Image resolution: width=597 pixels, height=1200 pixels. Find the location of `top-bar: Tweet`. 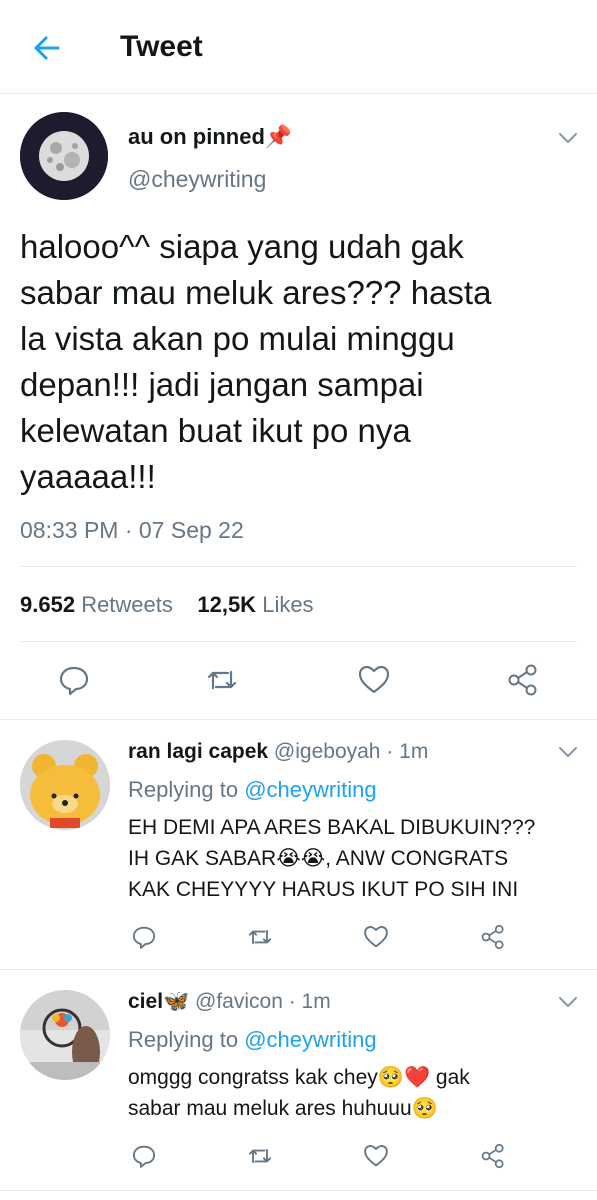

top-bar: Tweet is located at coordinates (298, 47).